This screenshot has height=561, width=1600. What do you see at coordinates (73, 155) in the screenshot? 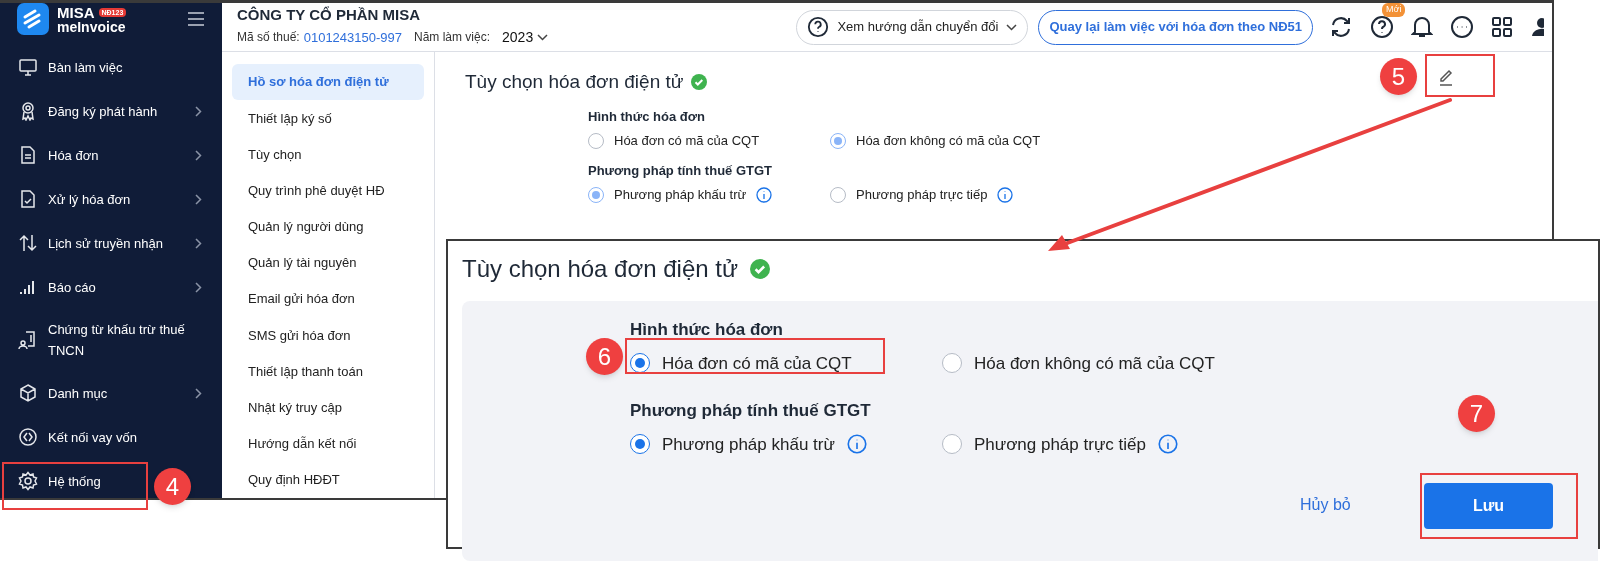
I see `sidebar-item: Hóa đơn` at bounding box center [73, 155].